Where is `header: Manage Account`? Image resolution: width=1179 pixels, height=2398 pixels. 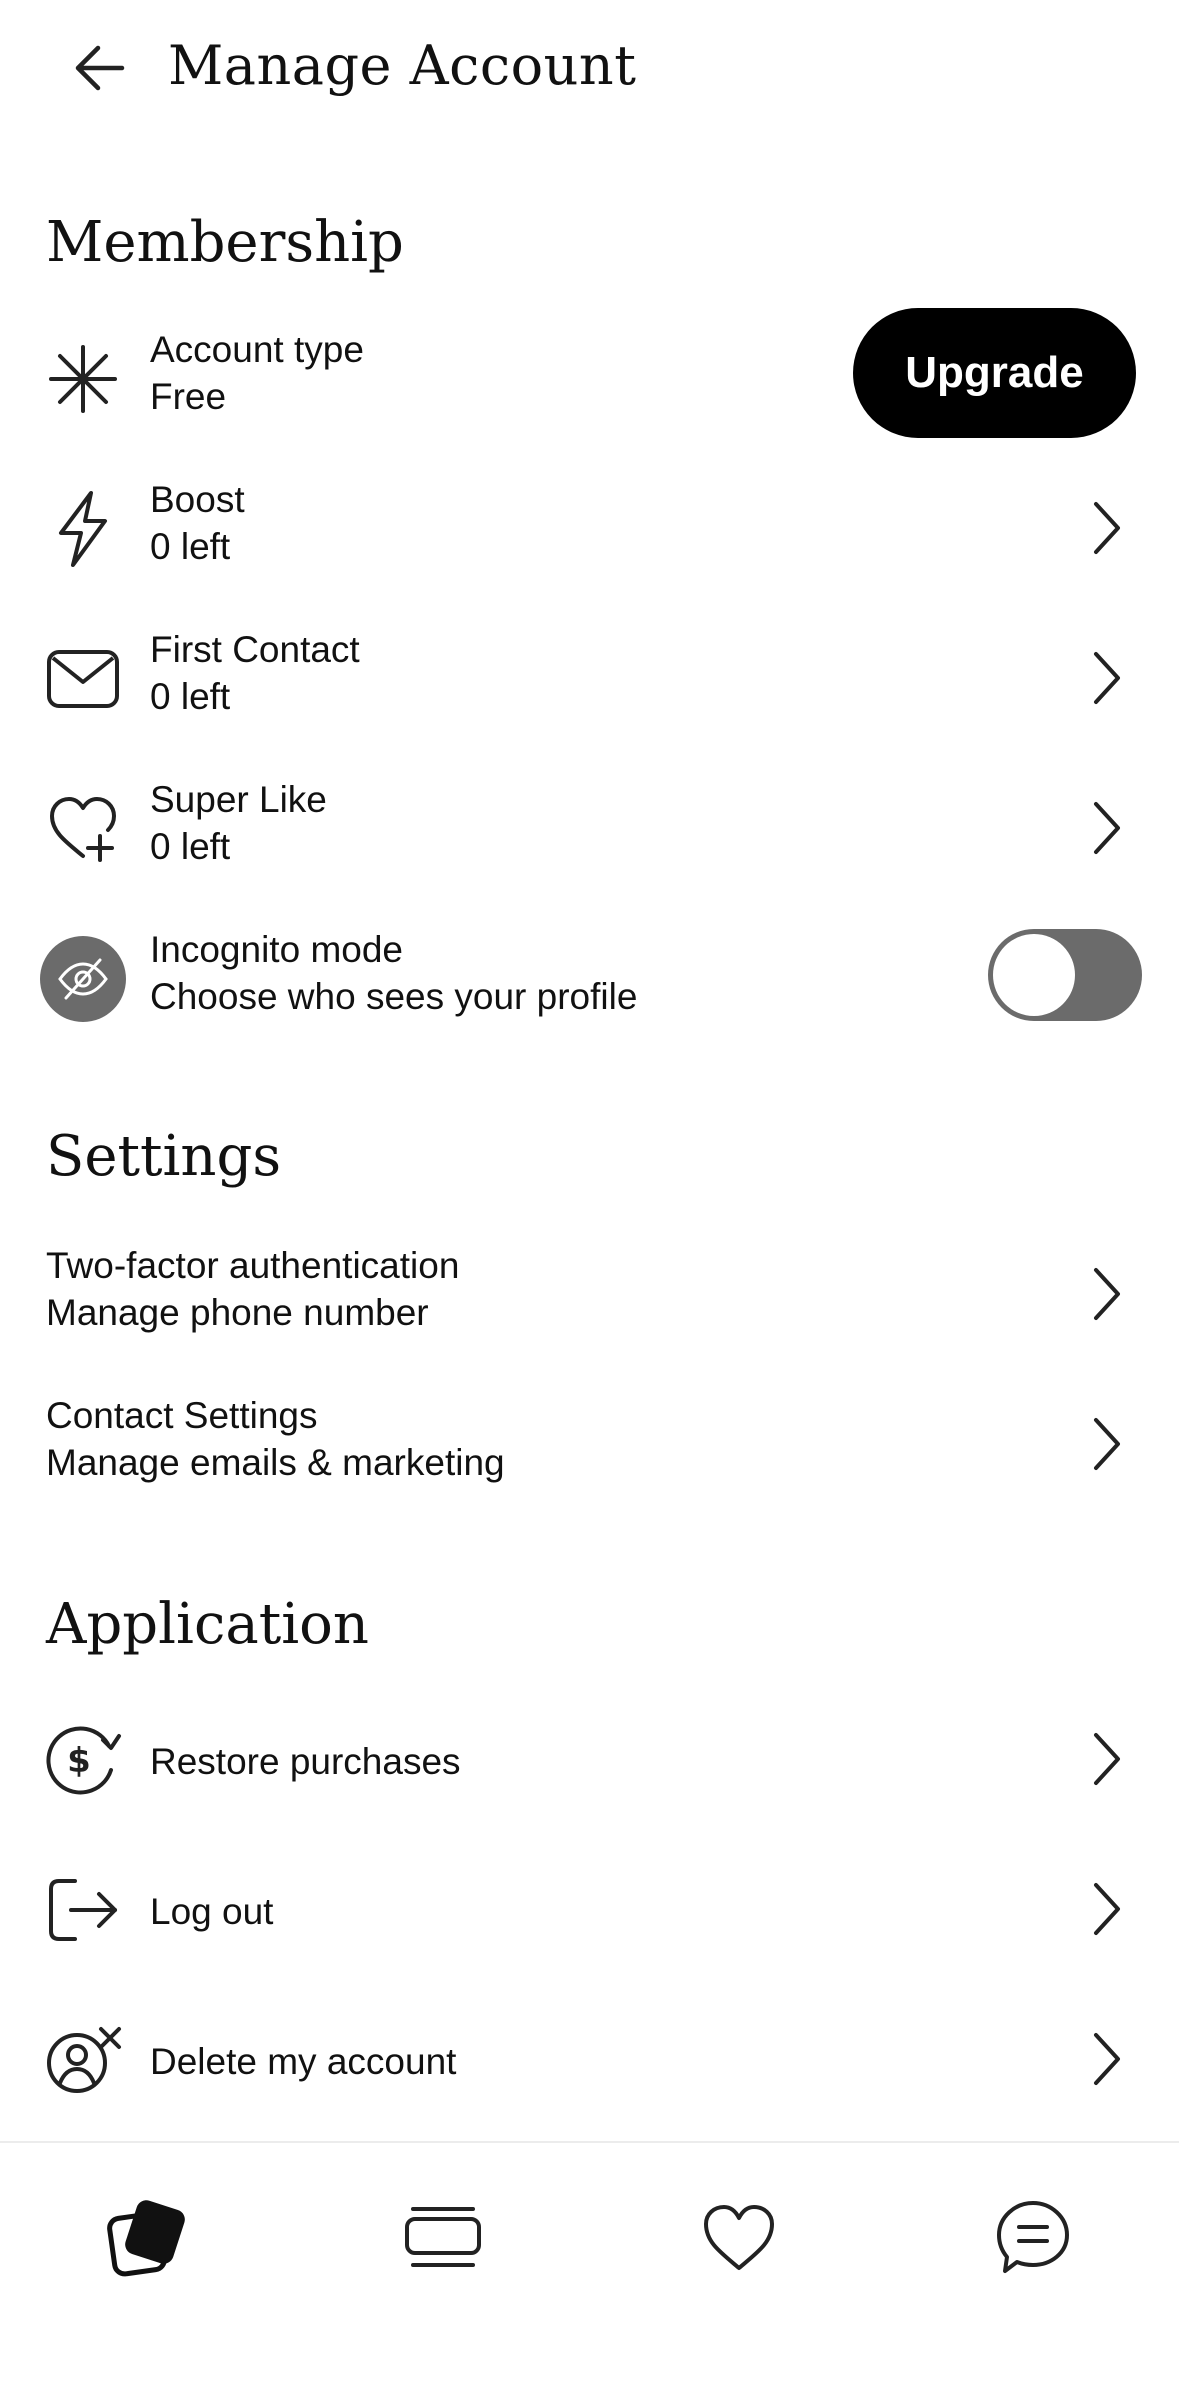
header: Manage Account is located at coordinates (589, 65).